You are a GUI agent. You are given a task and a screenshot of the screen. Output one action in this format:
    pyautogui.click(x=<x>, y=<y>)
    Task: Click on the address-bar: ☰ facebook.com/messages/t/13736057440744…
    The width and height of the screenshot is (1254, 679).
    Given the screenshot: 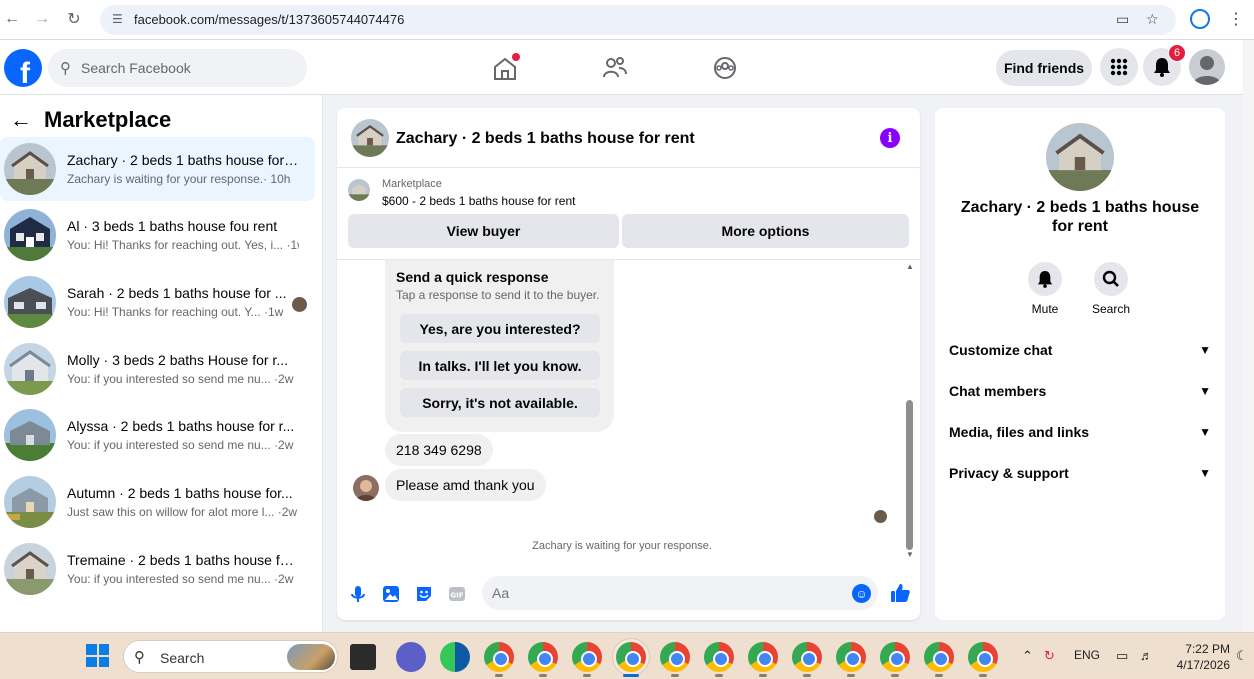 What is the action you would take?
    pyautogui.click(x=638, y=20)
    